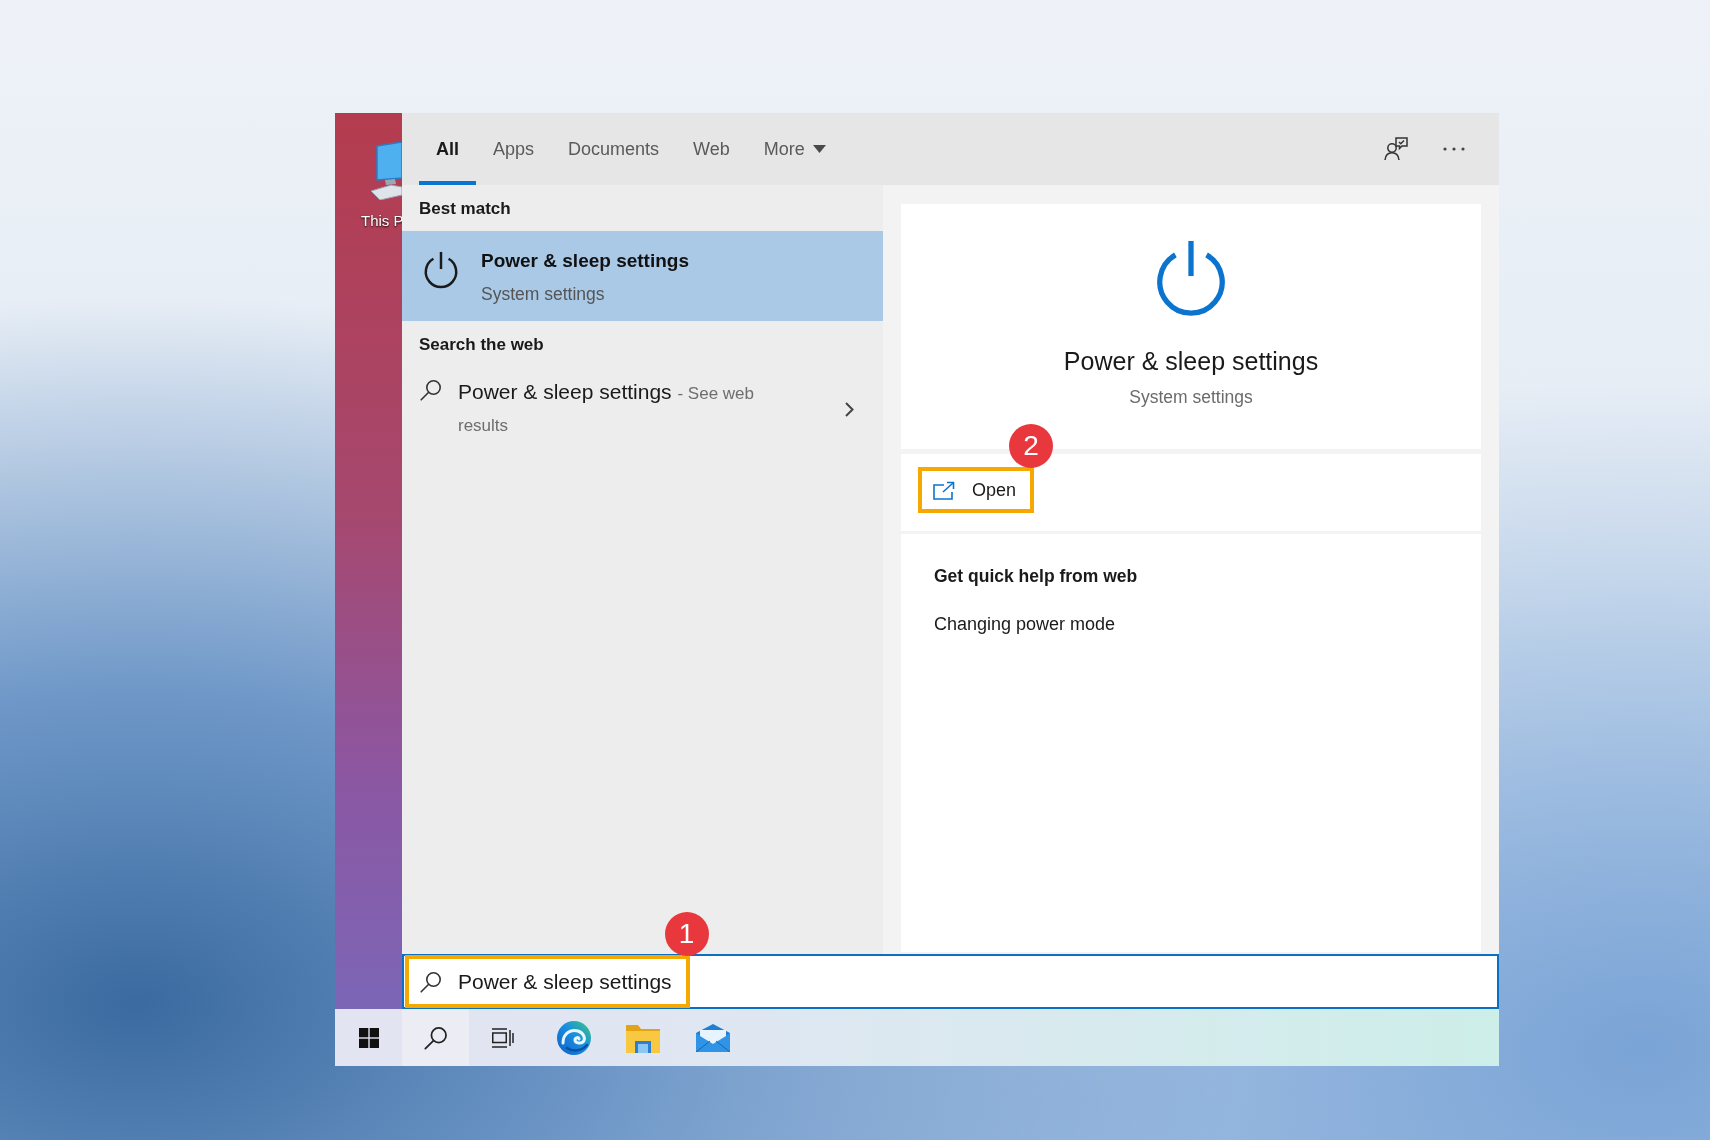 This screenshot has width=1710, height=1140. I want to click on caret-icon, so click(819, 149).